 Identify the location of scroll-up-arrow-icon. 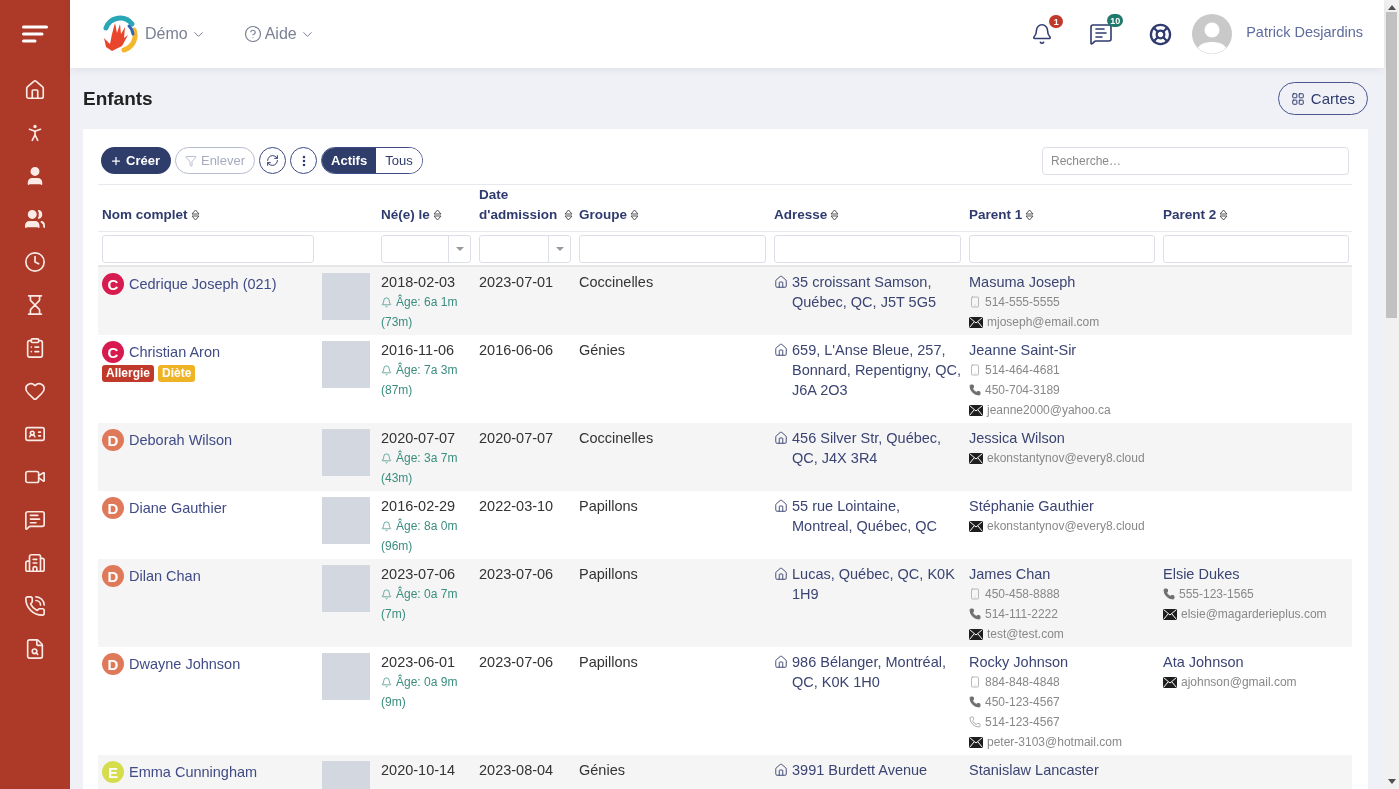
(1391, 7).